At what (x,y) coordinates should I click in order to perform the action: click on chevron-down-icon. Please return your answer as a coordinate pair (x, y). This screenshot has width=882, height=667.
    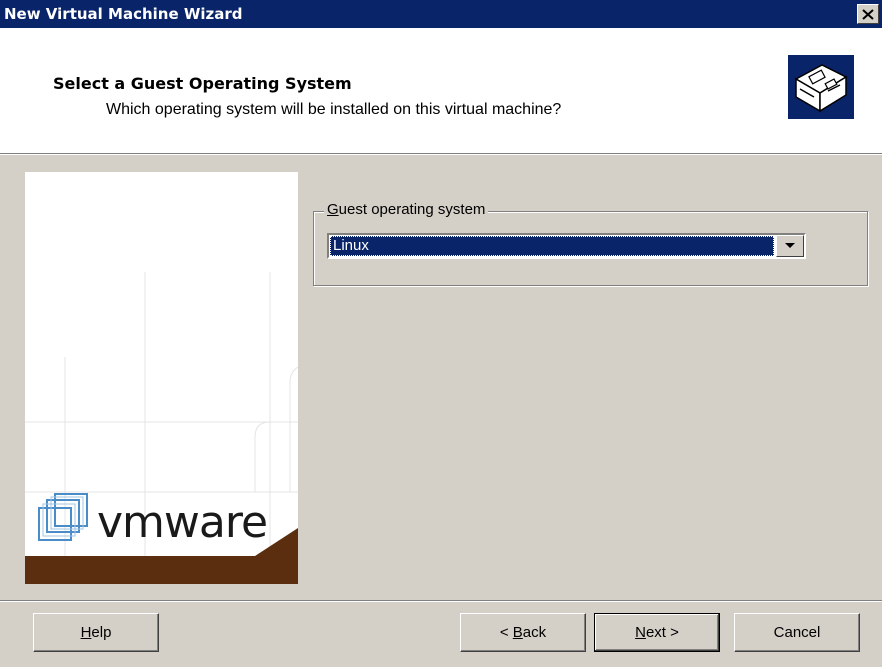
    Looking at the image, I should click on (790, 245).